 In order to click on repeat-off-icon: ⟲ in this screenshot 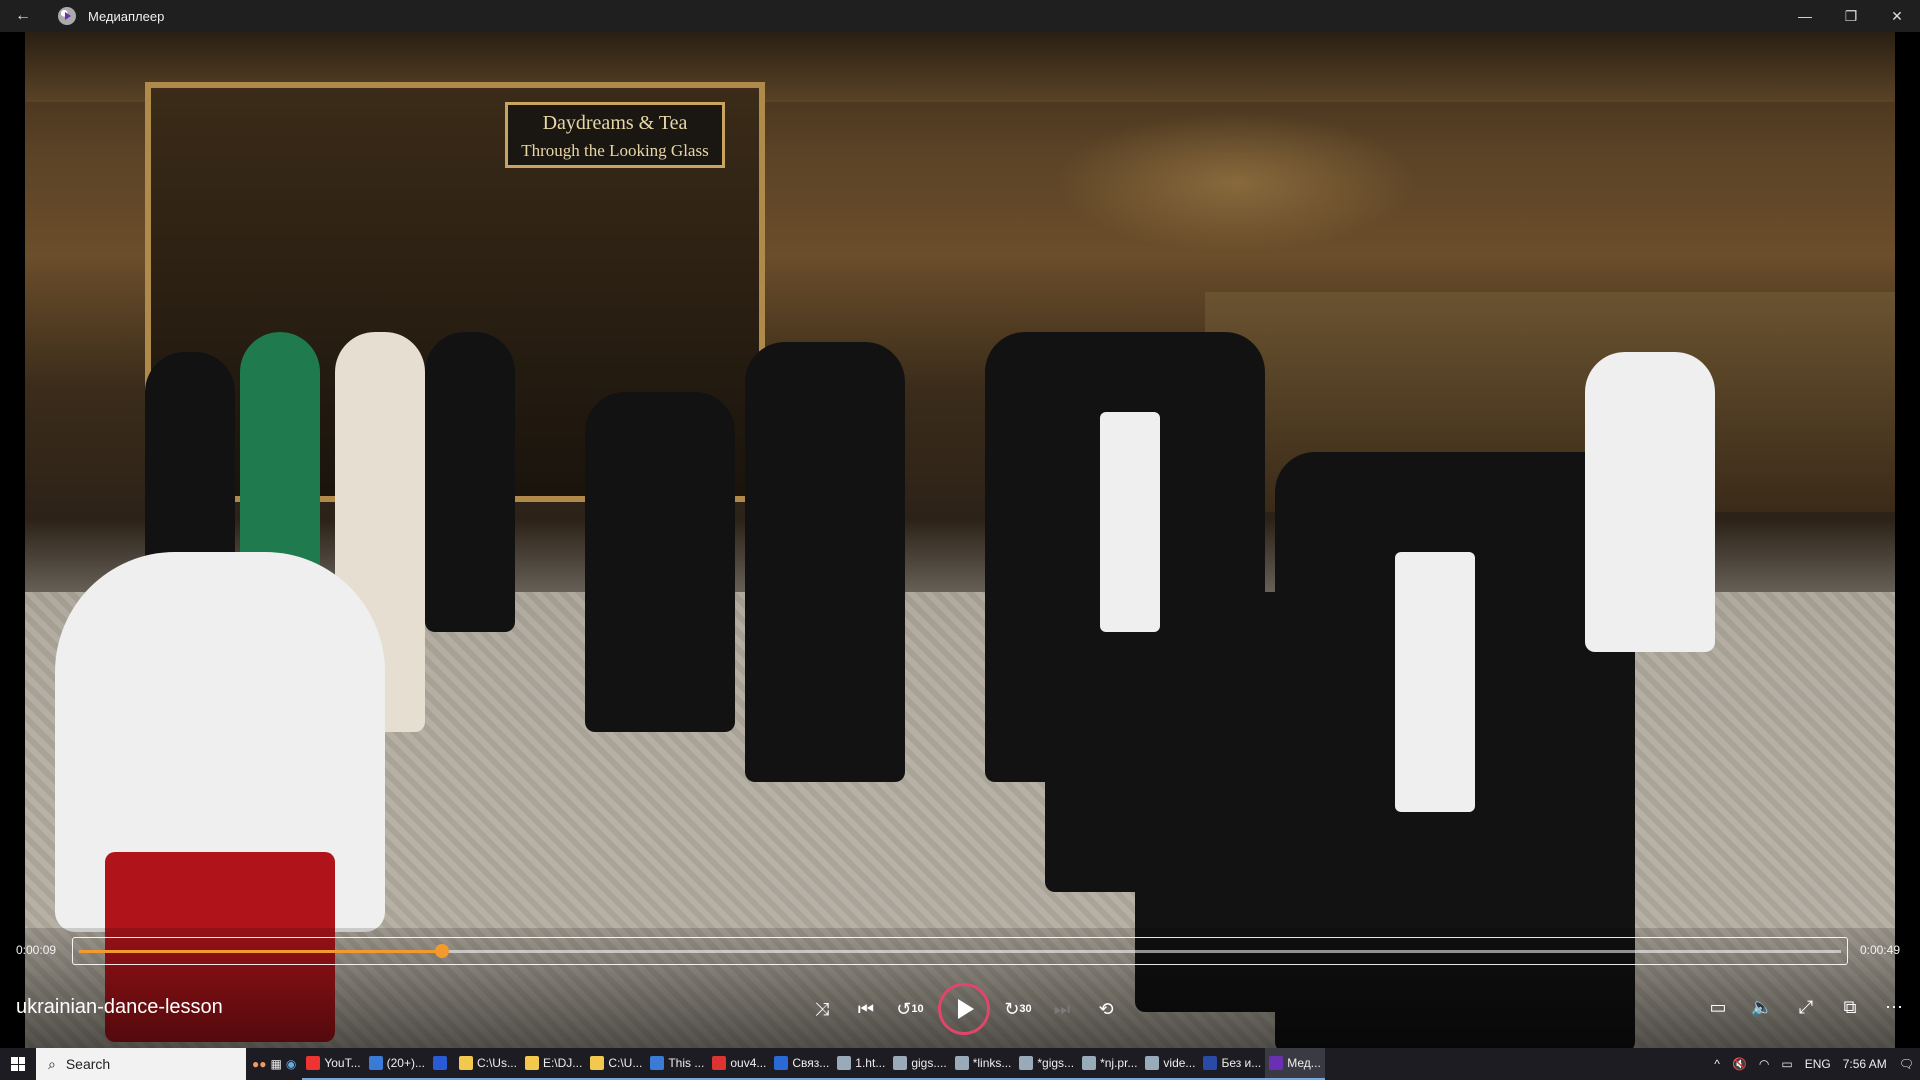, I will do `click(1106, 1008)`.